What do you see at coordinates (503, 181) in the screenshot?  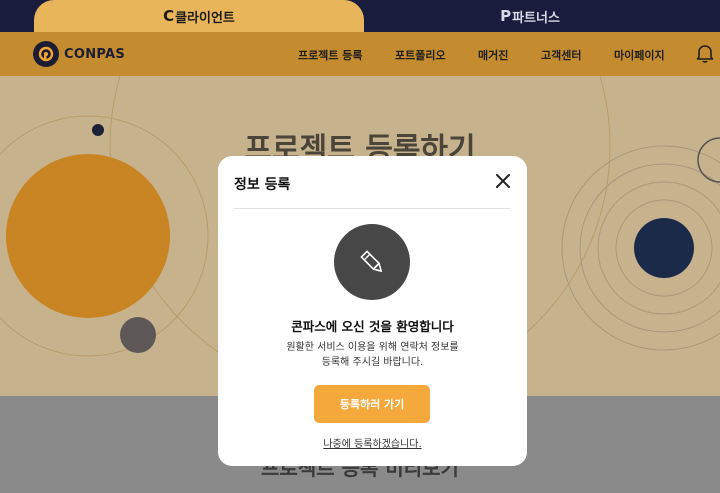 I see `close-icon` at bounding box center [503, 181].